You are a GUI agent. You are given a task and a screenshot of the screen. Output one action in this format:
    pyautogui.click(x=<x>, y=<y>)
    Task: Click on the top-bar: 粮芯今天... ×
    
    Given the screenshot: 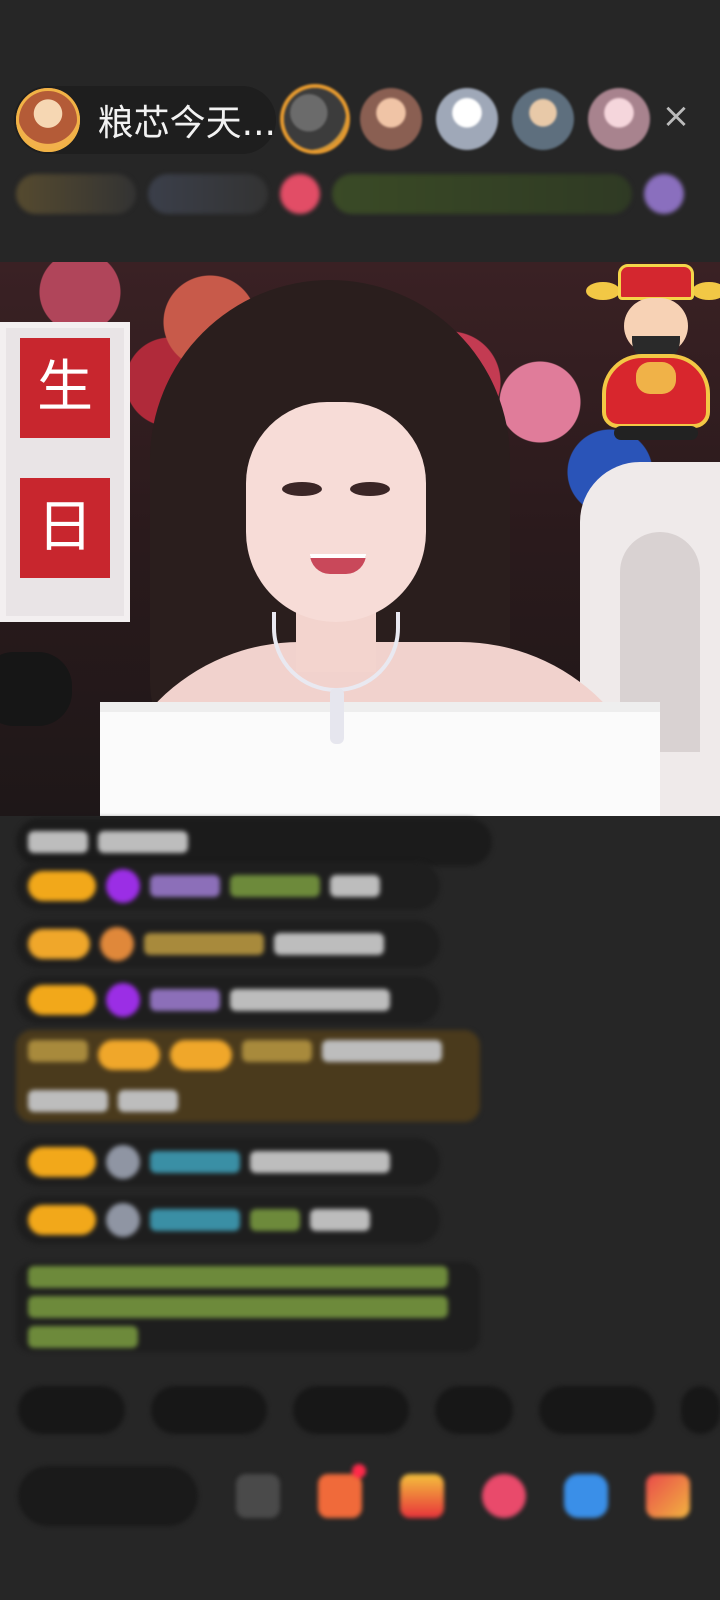 What is the action you would take?
    pyautogui.click(x=360, y=122)
    